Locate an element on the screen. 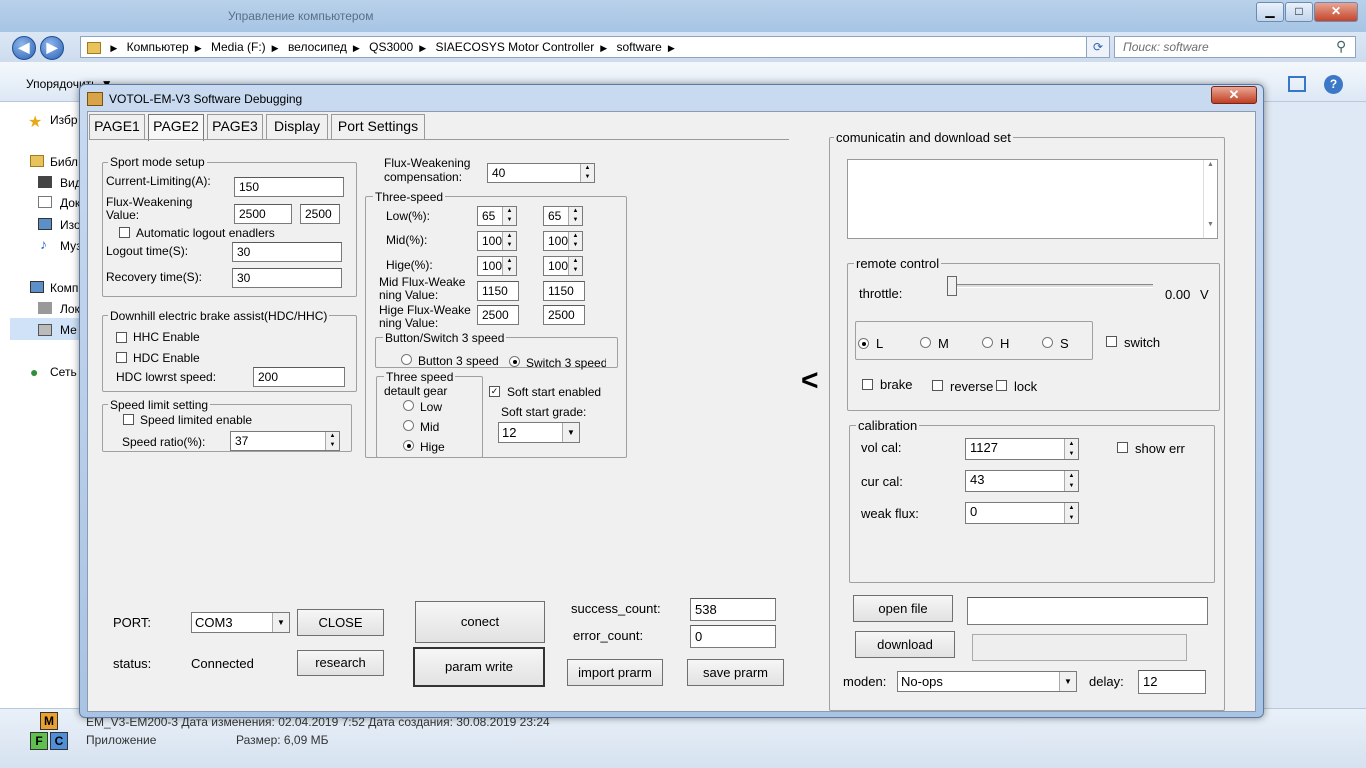 Image resolution: width=1366 pixels, height=768 pixels. file-path-input is located at coordinates (1087, 611).